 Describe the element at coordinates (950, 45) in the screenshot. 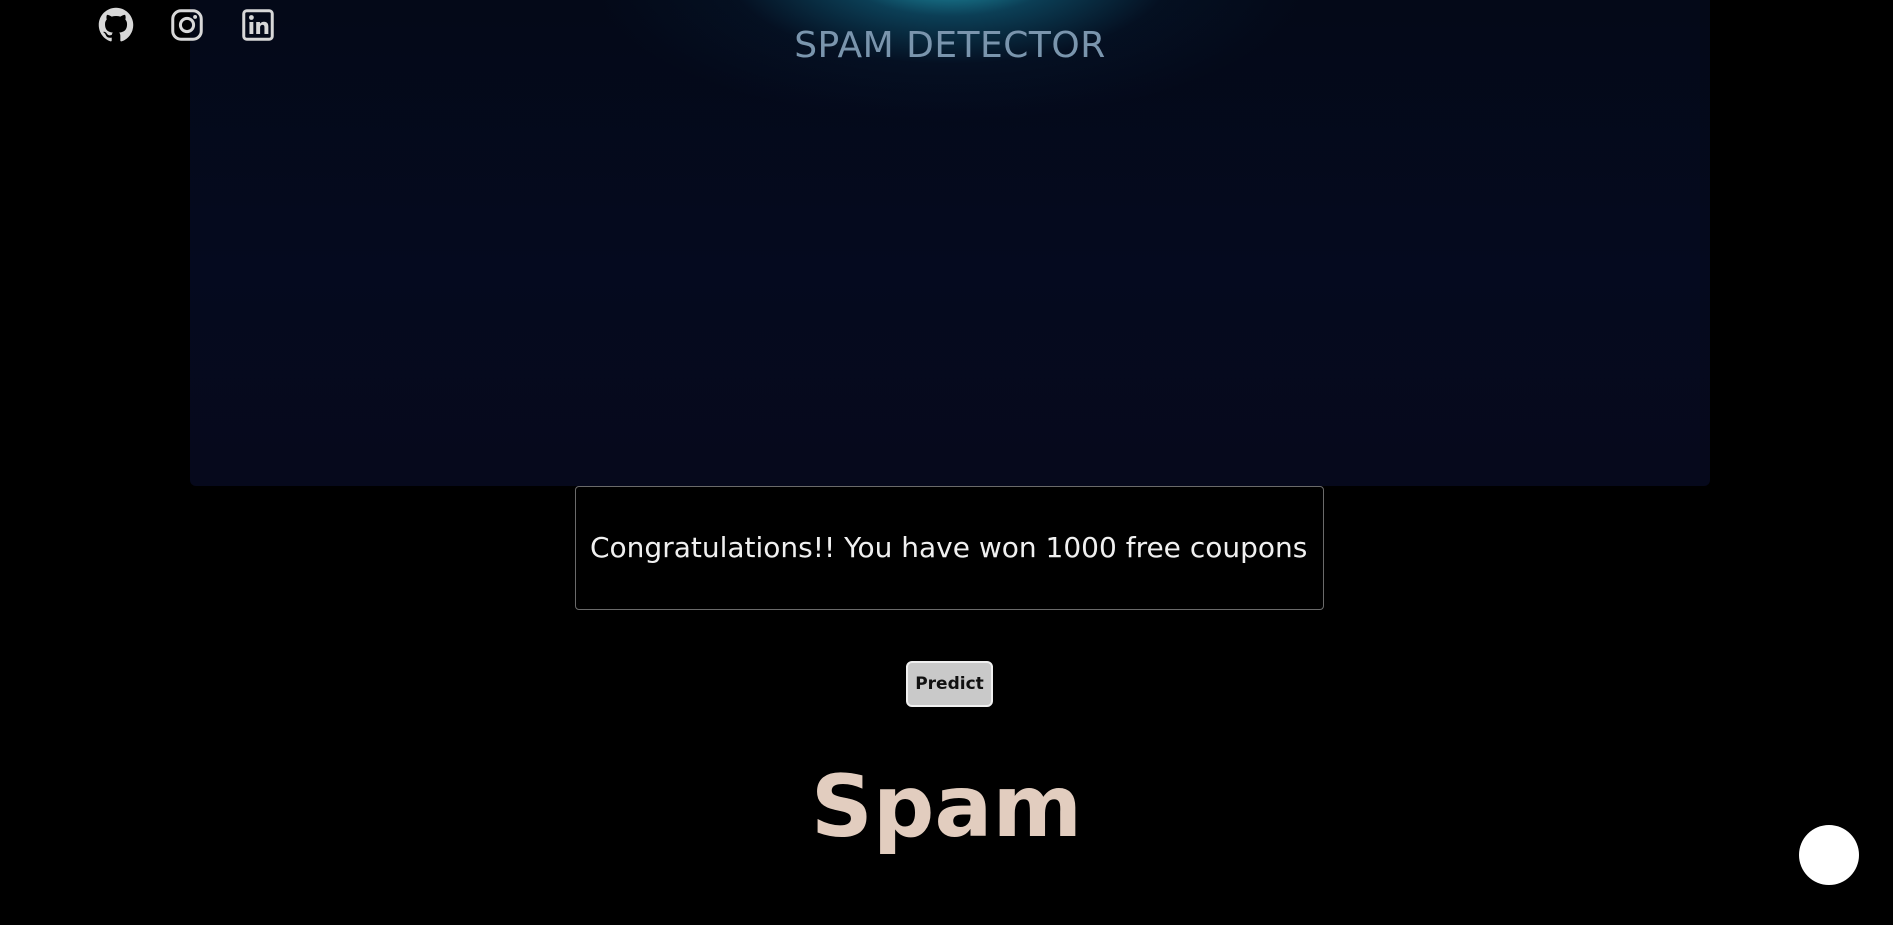

I see `page-title: SPAM DETECTOR` at that location.